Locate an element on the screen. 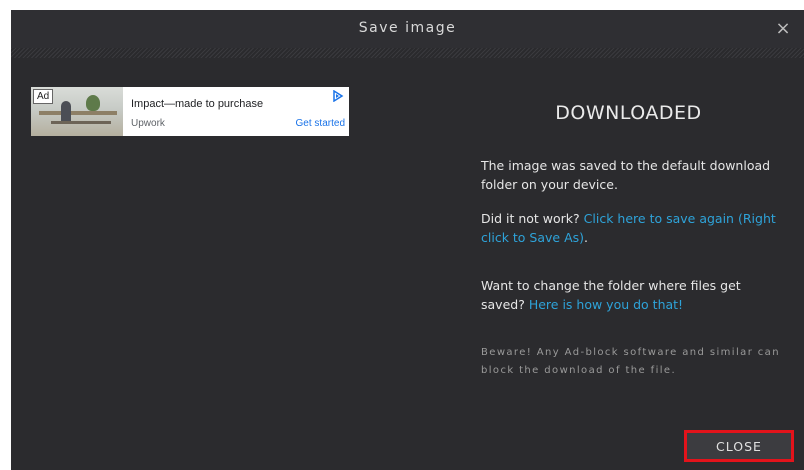 This screenshot has width=804, height=470. retry-period: . is located at coordinates (586, 237).